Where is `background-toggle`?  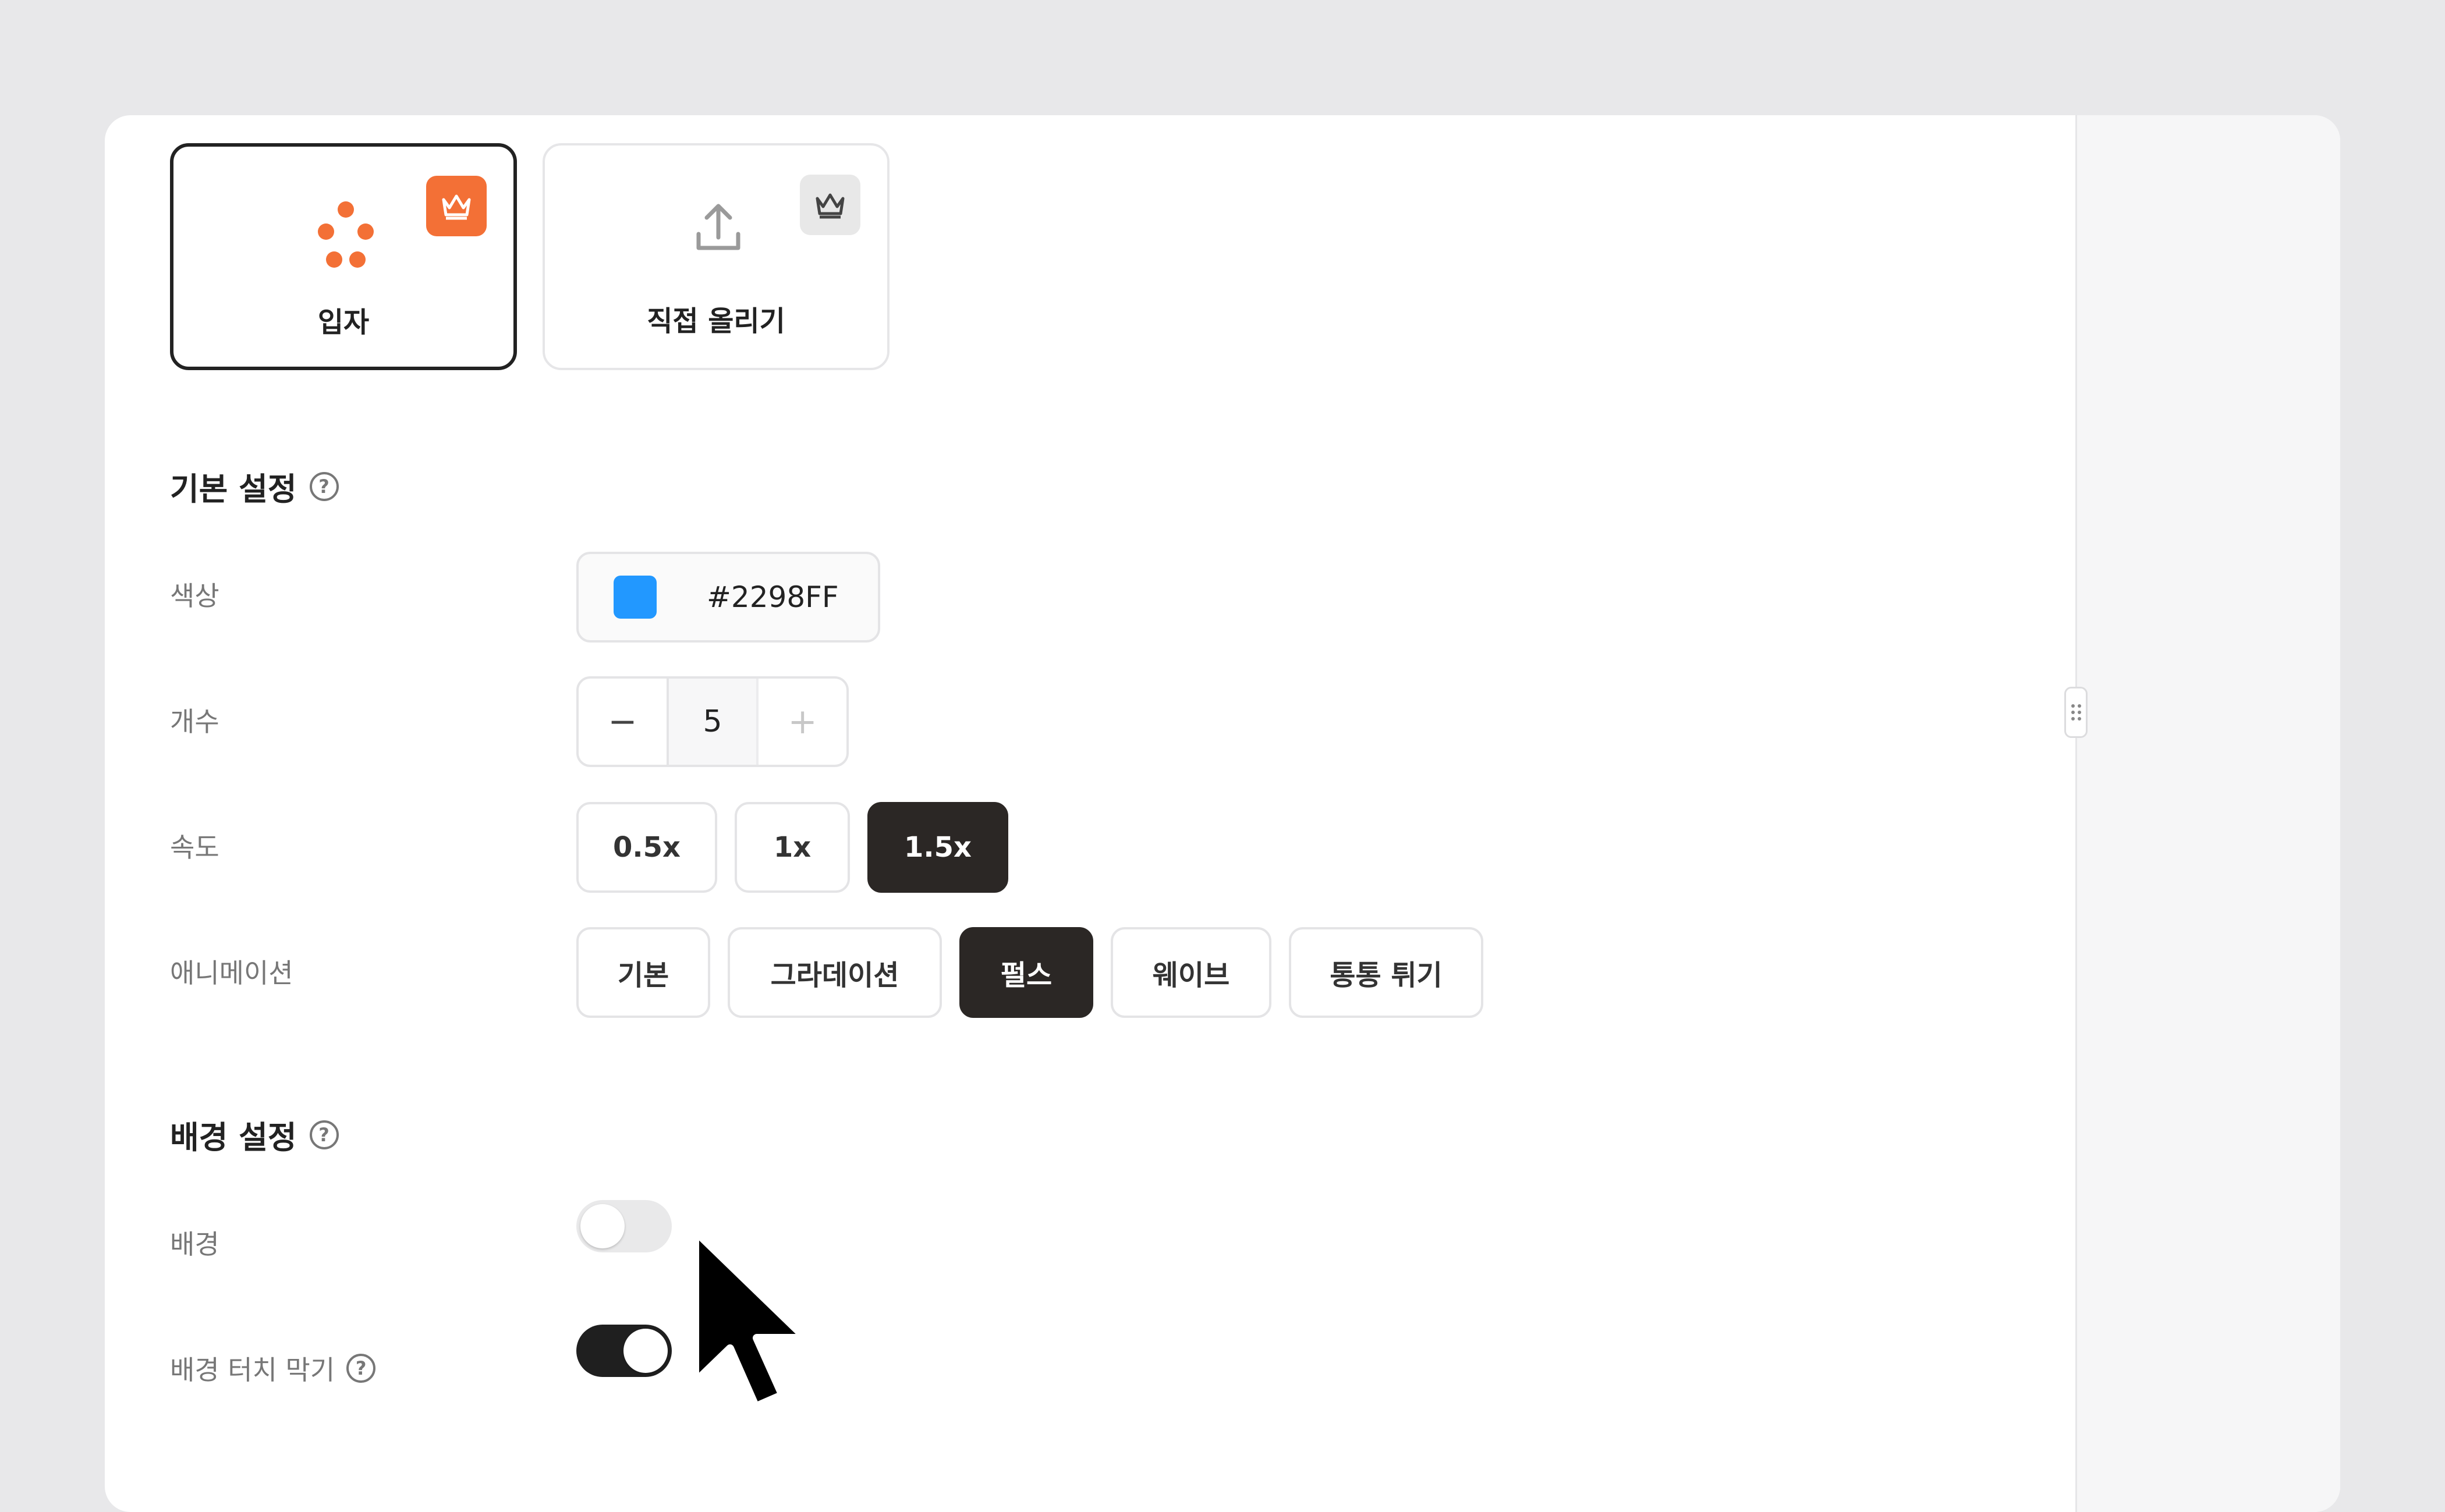
background-toggle is located at coordinates (624, 1226).